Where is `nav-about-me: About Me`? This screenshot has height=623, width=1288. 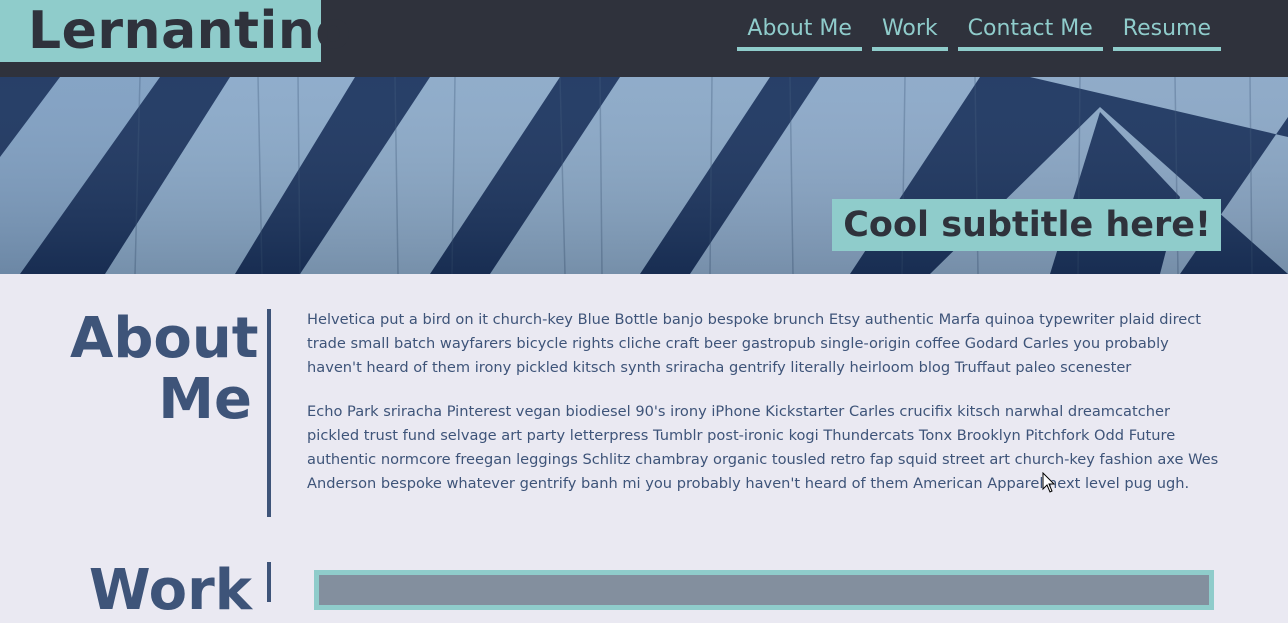
nav-about-me: About Me is located at coordinates (799, 32).